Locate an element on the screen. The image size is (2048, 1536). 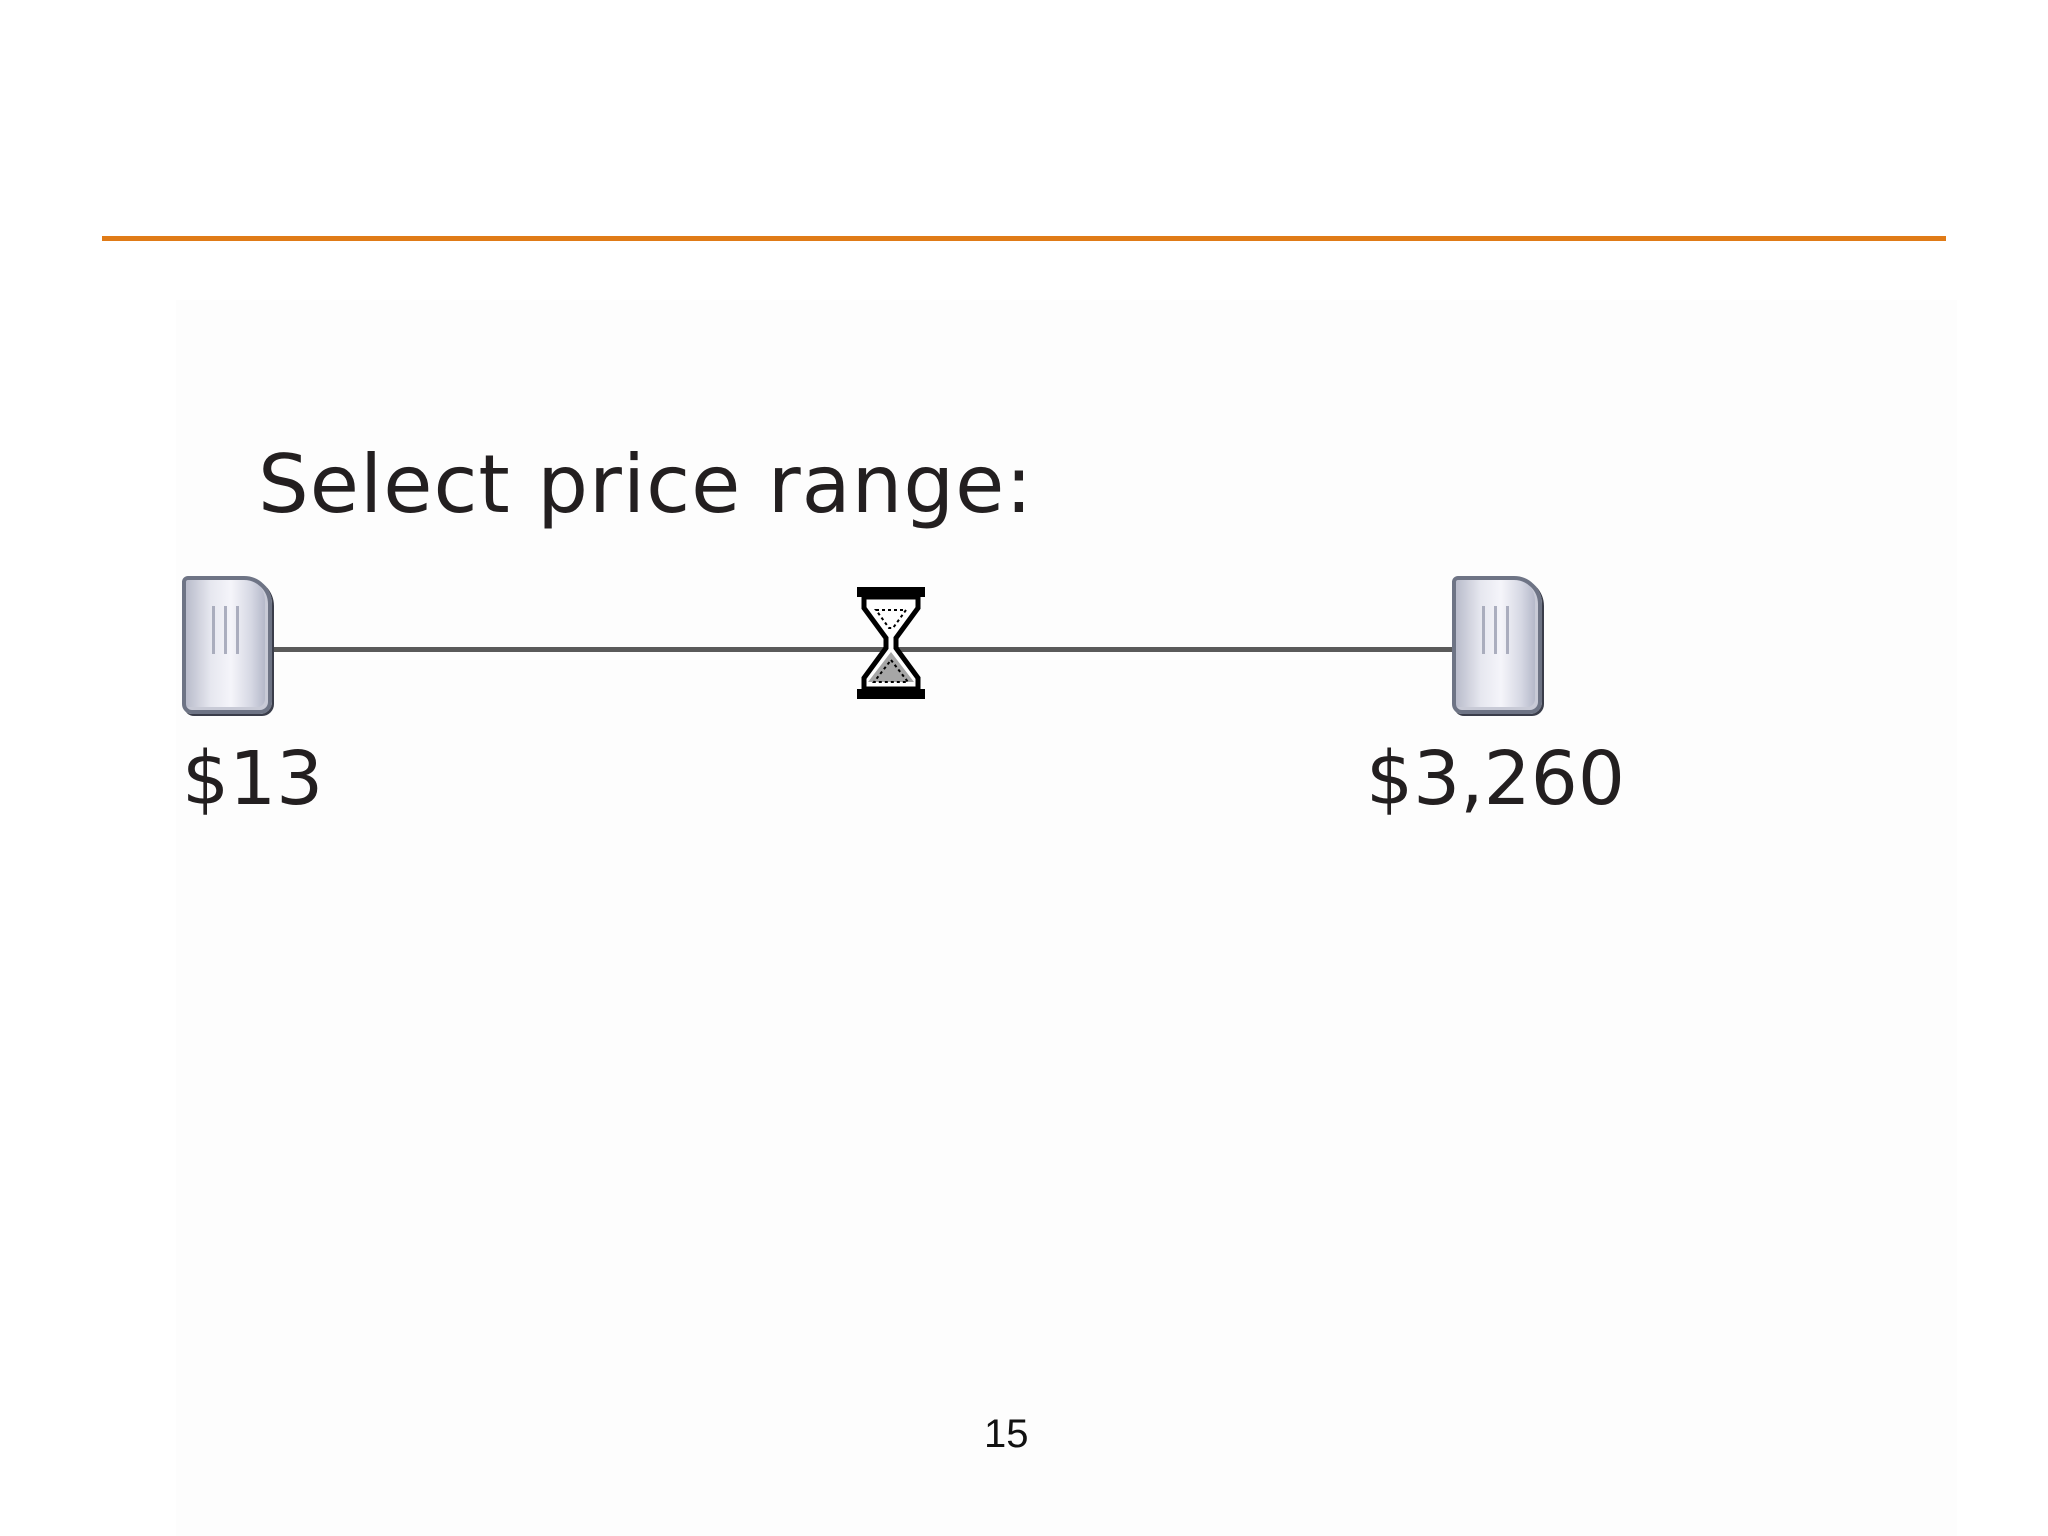
max-price-thumb is located at coordinates (1497, 645).